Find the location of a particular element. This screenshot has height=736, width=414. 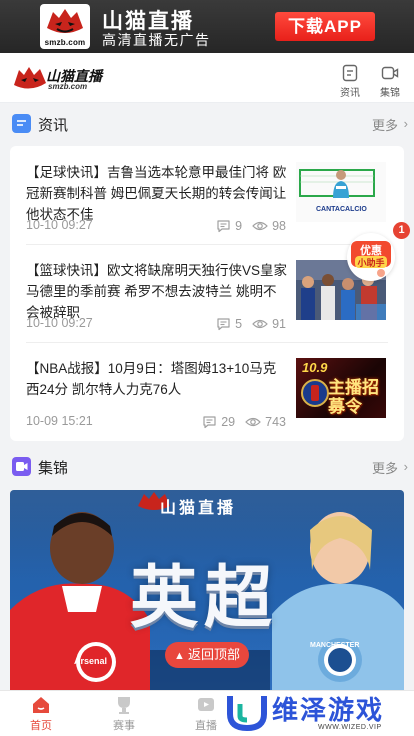

nav-news-label: 资讯 is located at coordinates (350, 93).